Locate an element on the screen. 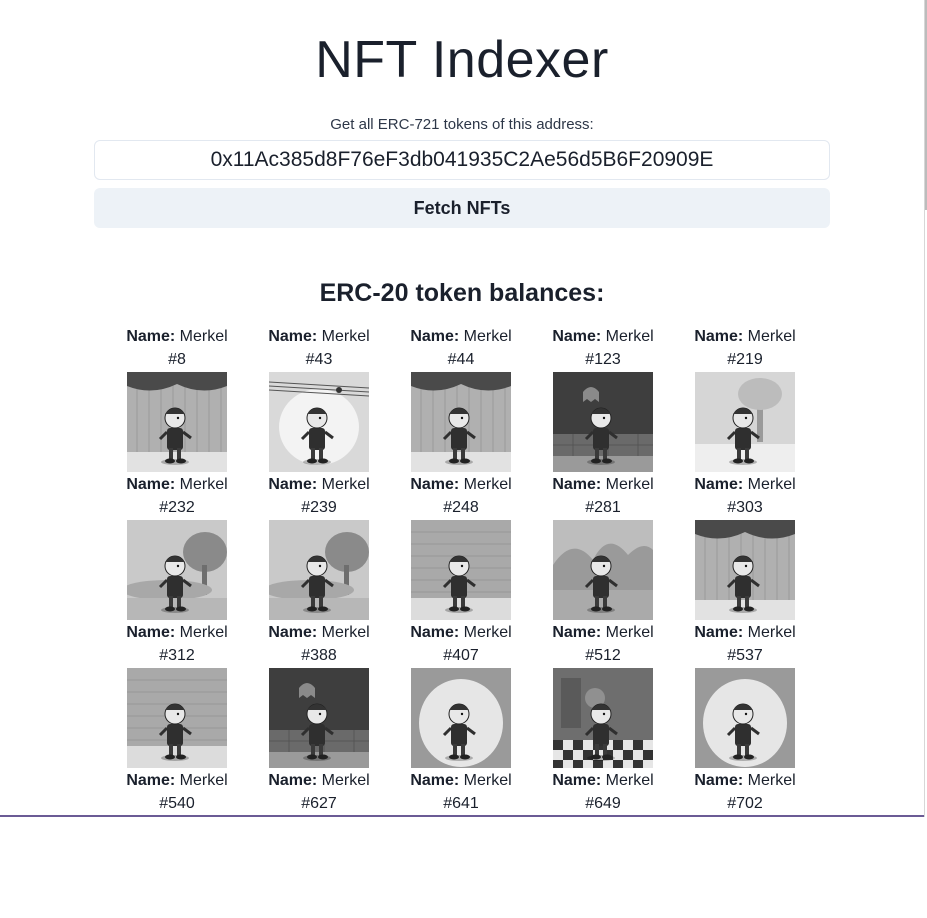 The width and height of the screenshot is (927, 918). nft-card: Name: Merkel #232 is located at coordinates (177, 548).